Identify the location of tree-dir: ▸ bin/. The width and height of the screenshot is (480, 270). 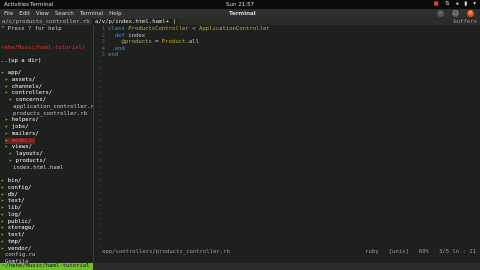
(11, 181).